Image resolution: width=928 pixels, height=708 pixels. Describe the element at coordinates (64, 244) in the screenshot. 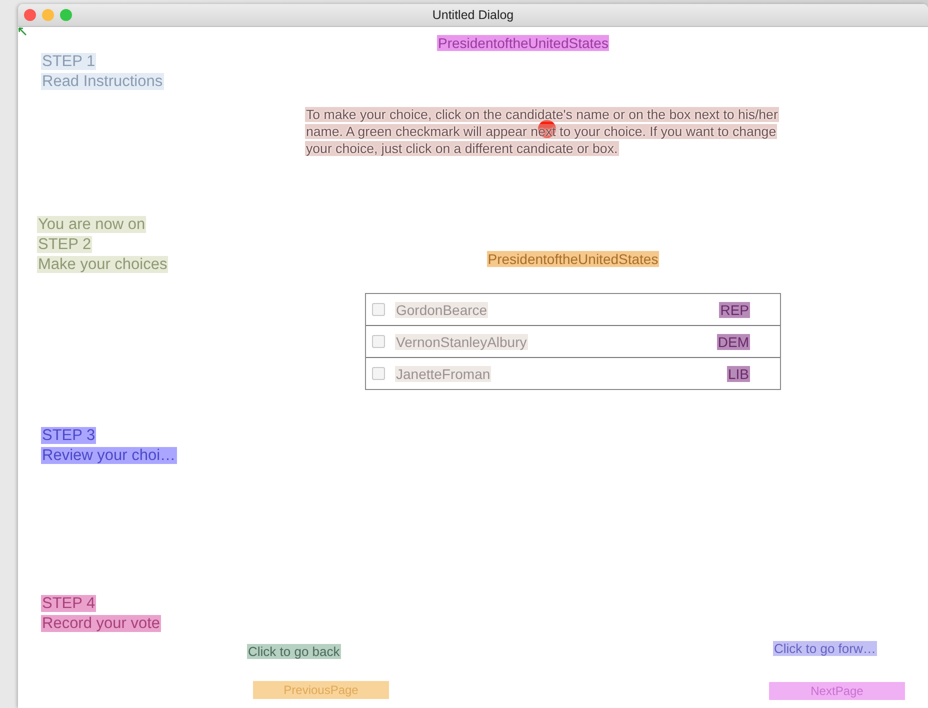

I see `step-label: STEP 2` at that location.